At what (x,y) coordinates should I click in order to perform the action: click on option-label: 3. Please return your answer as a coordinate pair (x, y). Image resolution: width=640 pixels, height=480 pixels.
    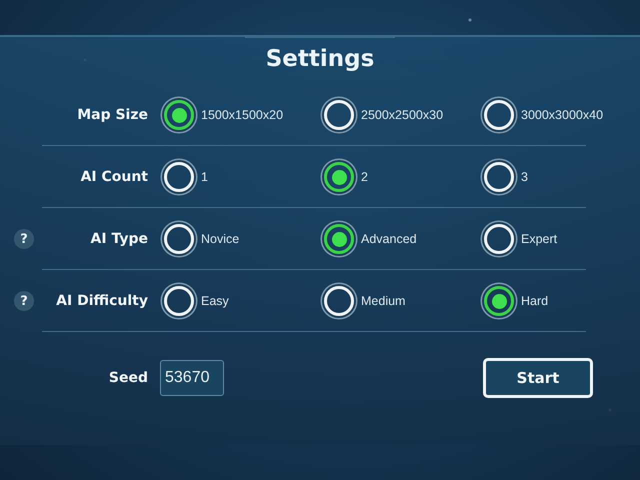
    Looking at the image, I should click on (524, 177).